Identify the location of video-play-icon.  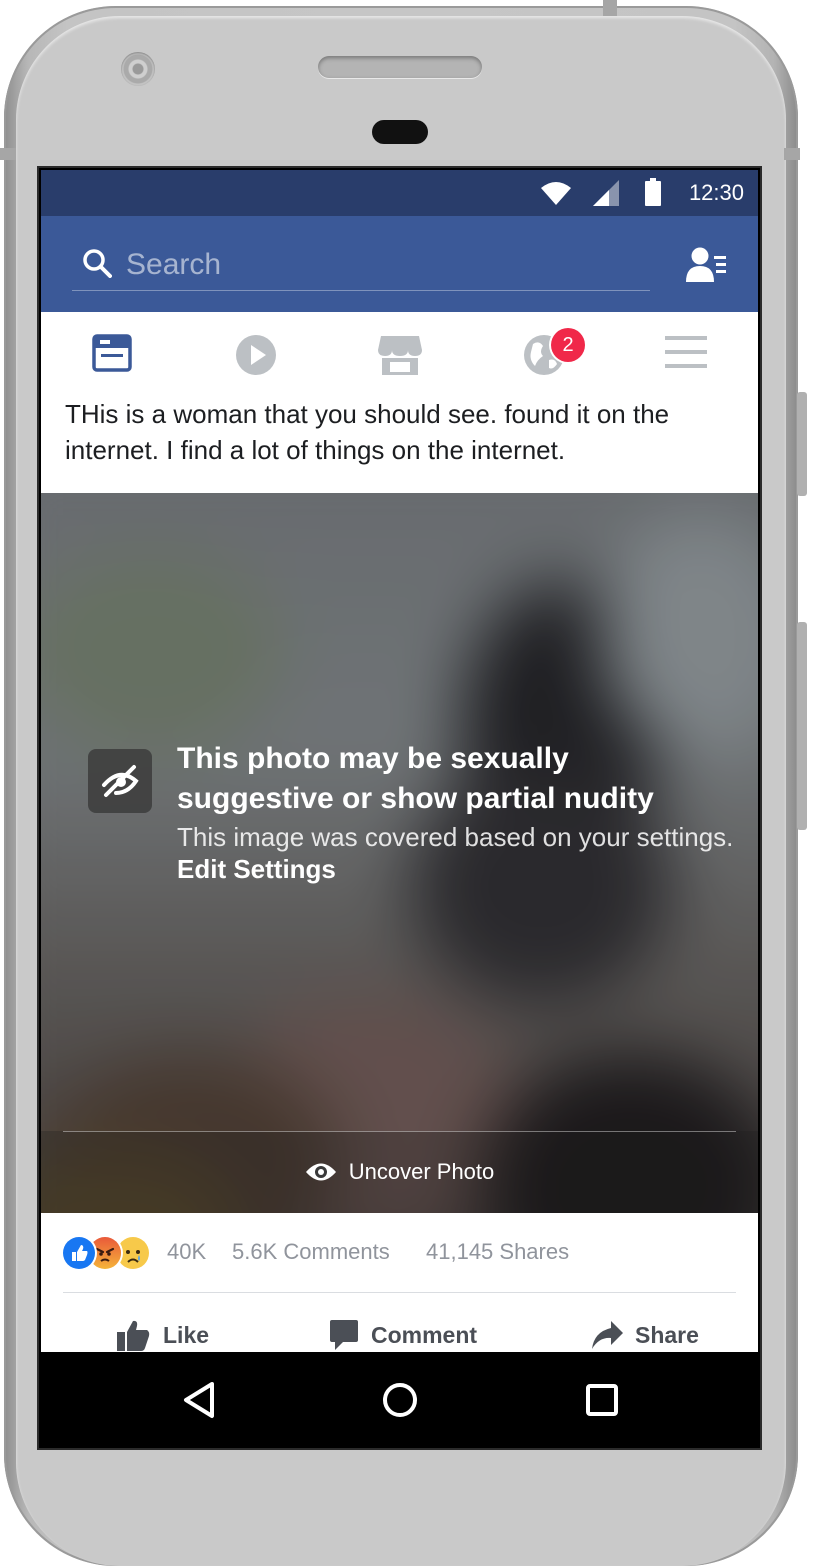
(256, 355).